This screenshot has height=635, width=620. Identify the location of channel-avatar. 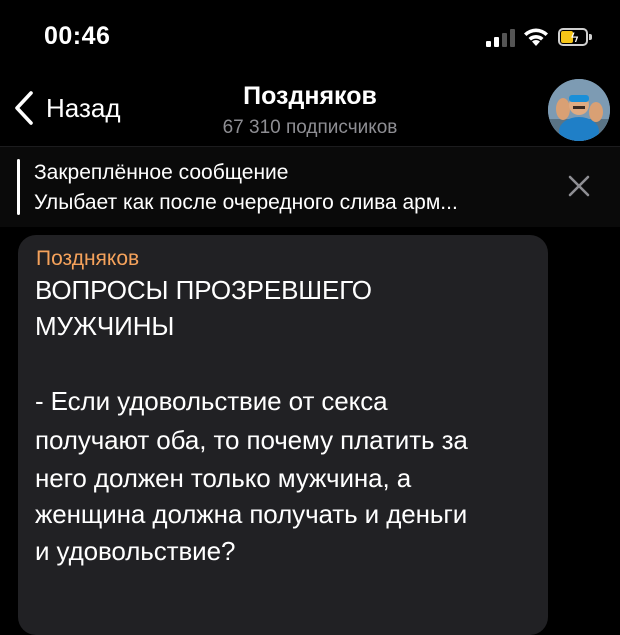
(579, 110).